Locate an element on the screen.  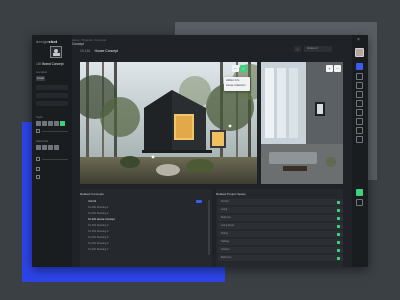
space-row: Bedroom is located at coordinates (280, 218).